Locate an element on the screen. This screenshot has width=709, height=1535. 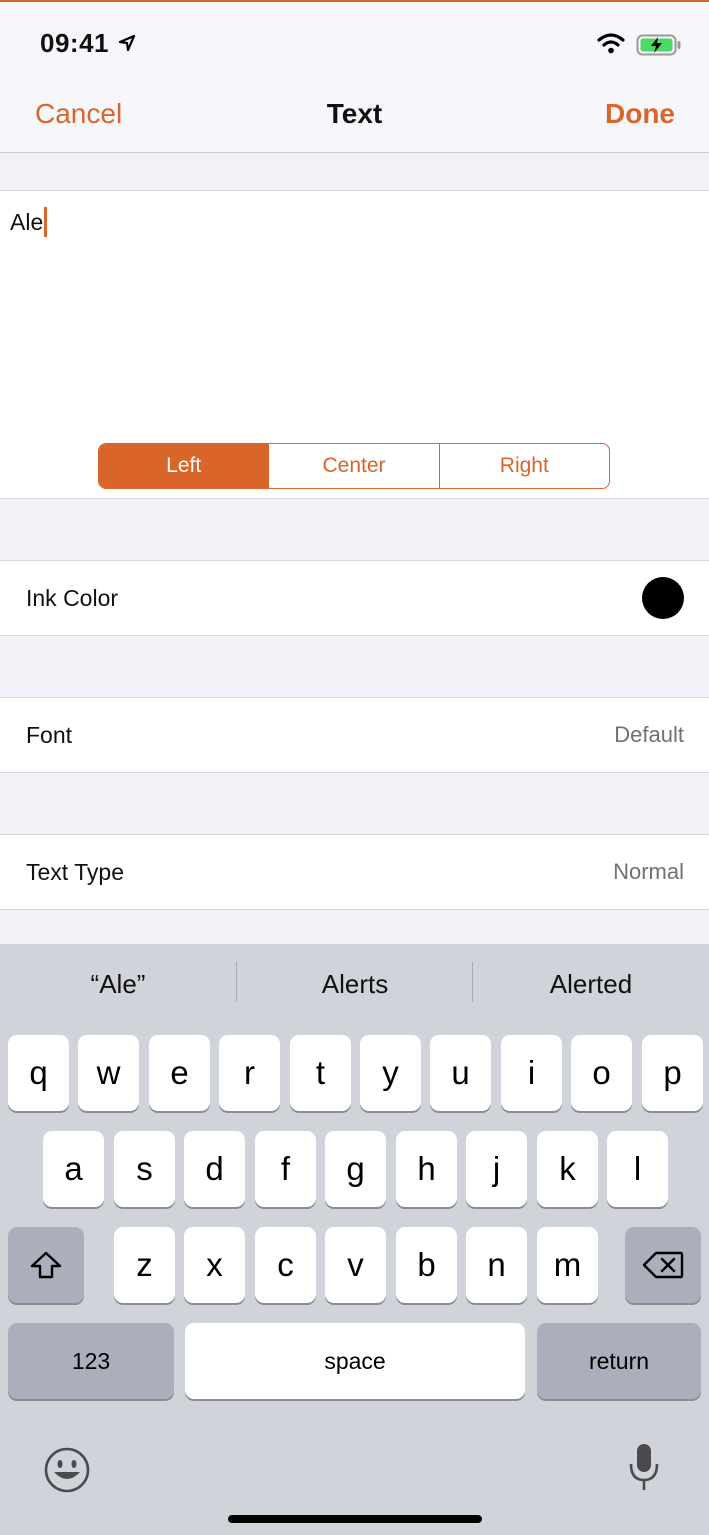
key-u: u is located at coordinates (460, 1073).